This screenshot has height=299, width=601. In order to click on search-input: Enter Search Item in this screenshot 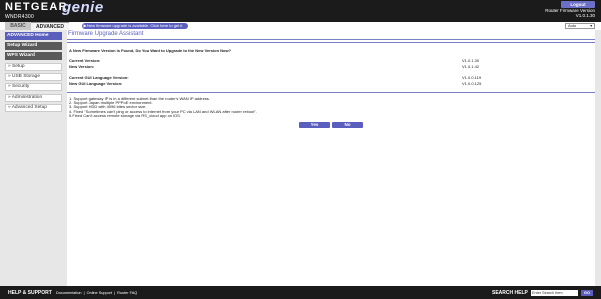, I will do `click(554, 293)`.